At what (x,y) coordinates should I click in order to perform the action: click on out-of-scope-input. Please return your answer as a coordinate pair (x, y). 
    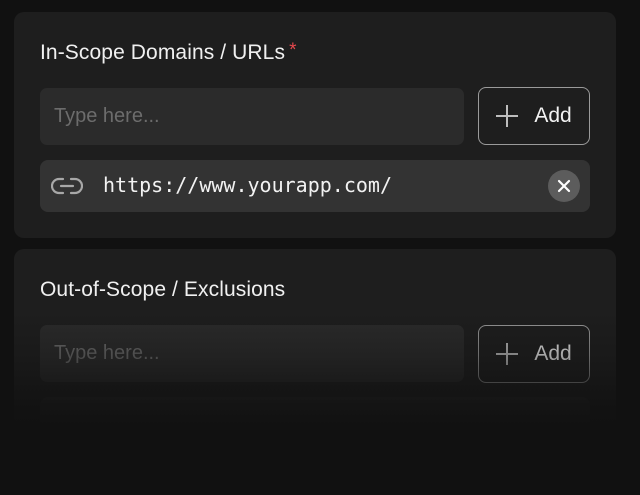
    Looking at the image, I should click on (252, 353).